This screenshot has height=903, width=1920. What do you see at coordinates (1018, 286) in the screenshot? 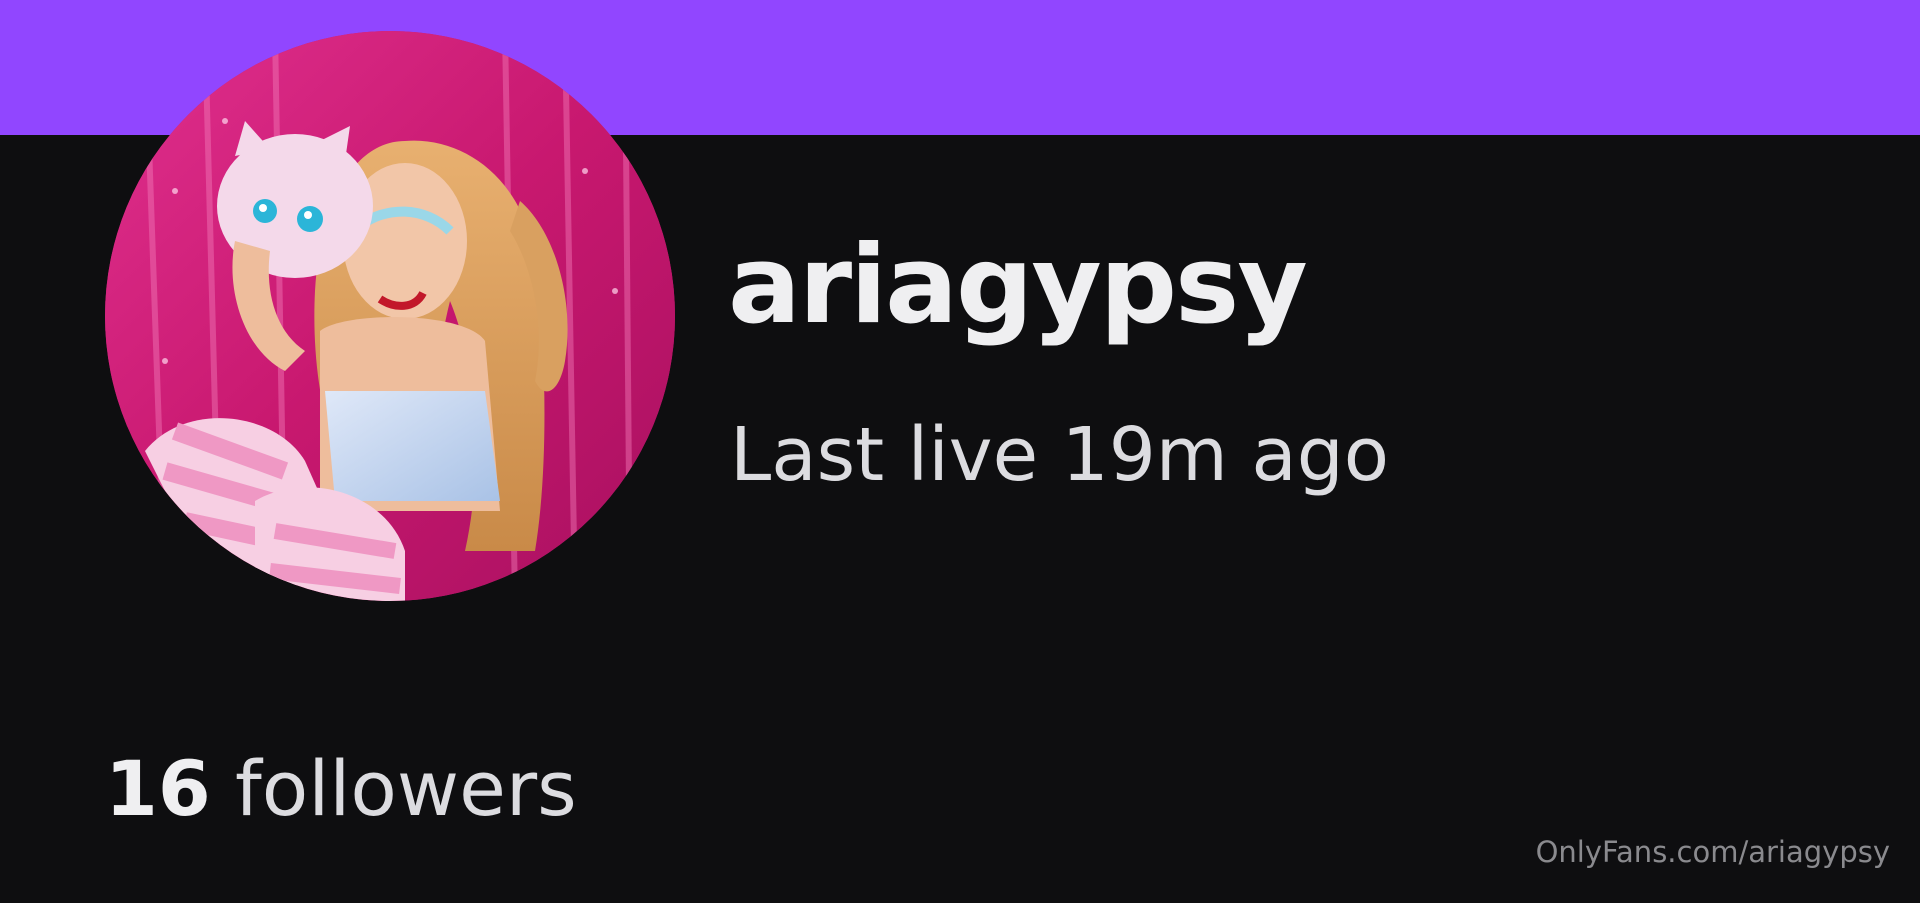
I see `profile-username: ariagypsy` at bounding box center [1018, 286].